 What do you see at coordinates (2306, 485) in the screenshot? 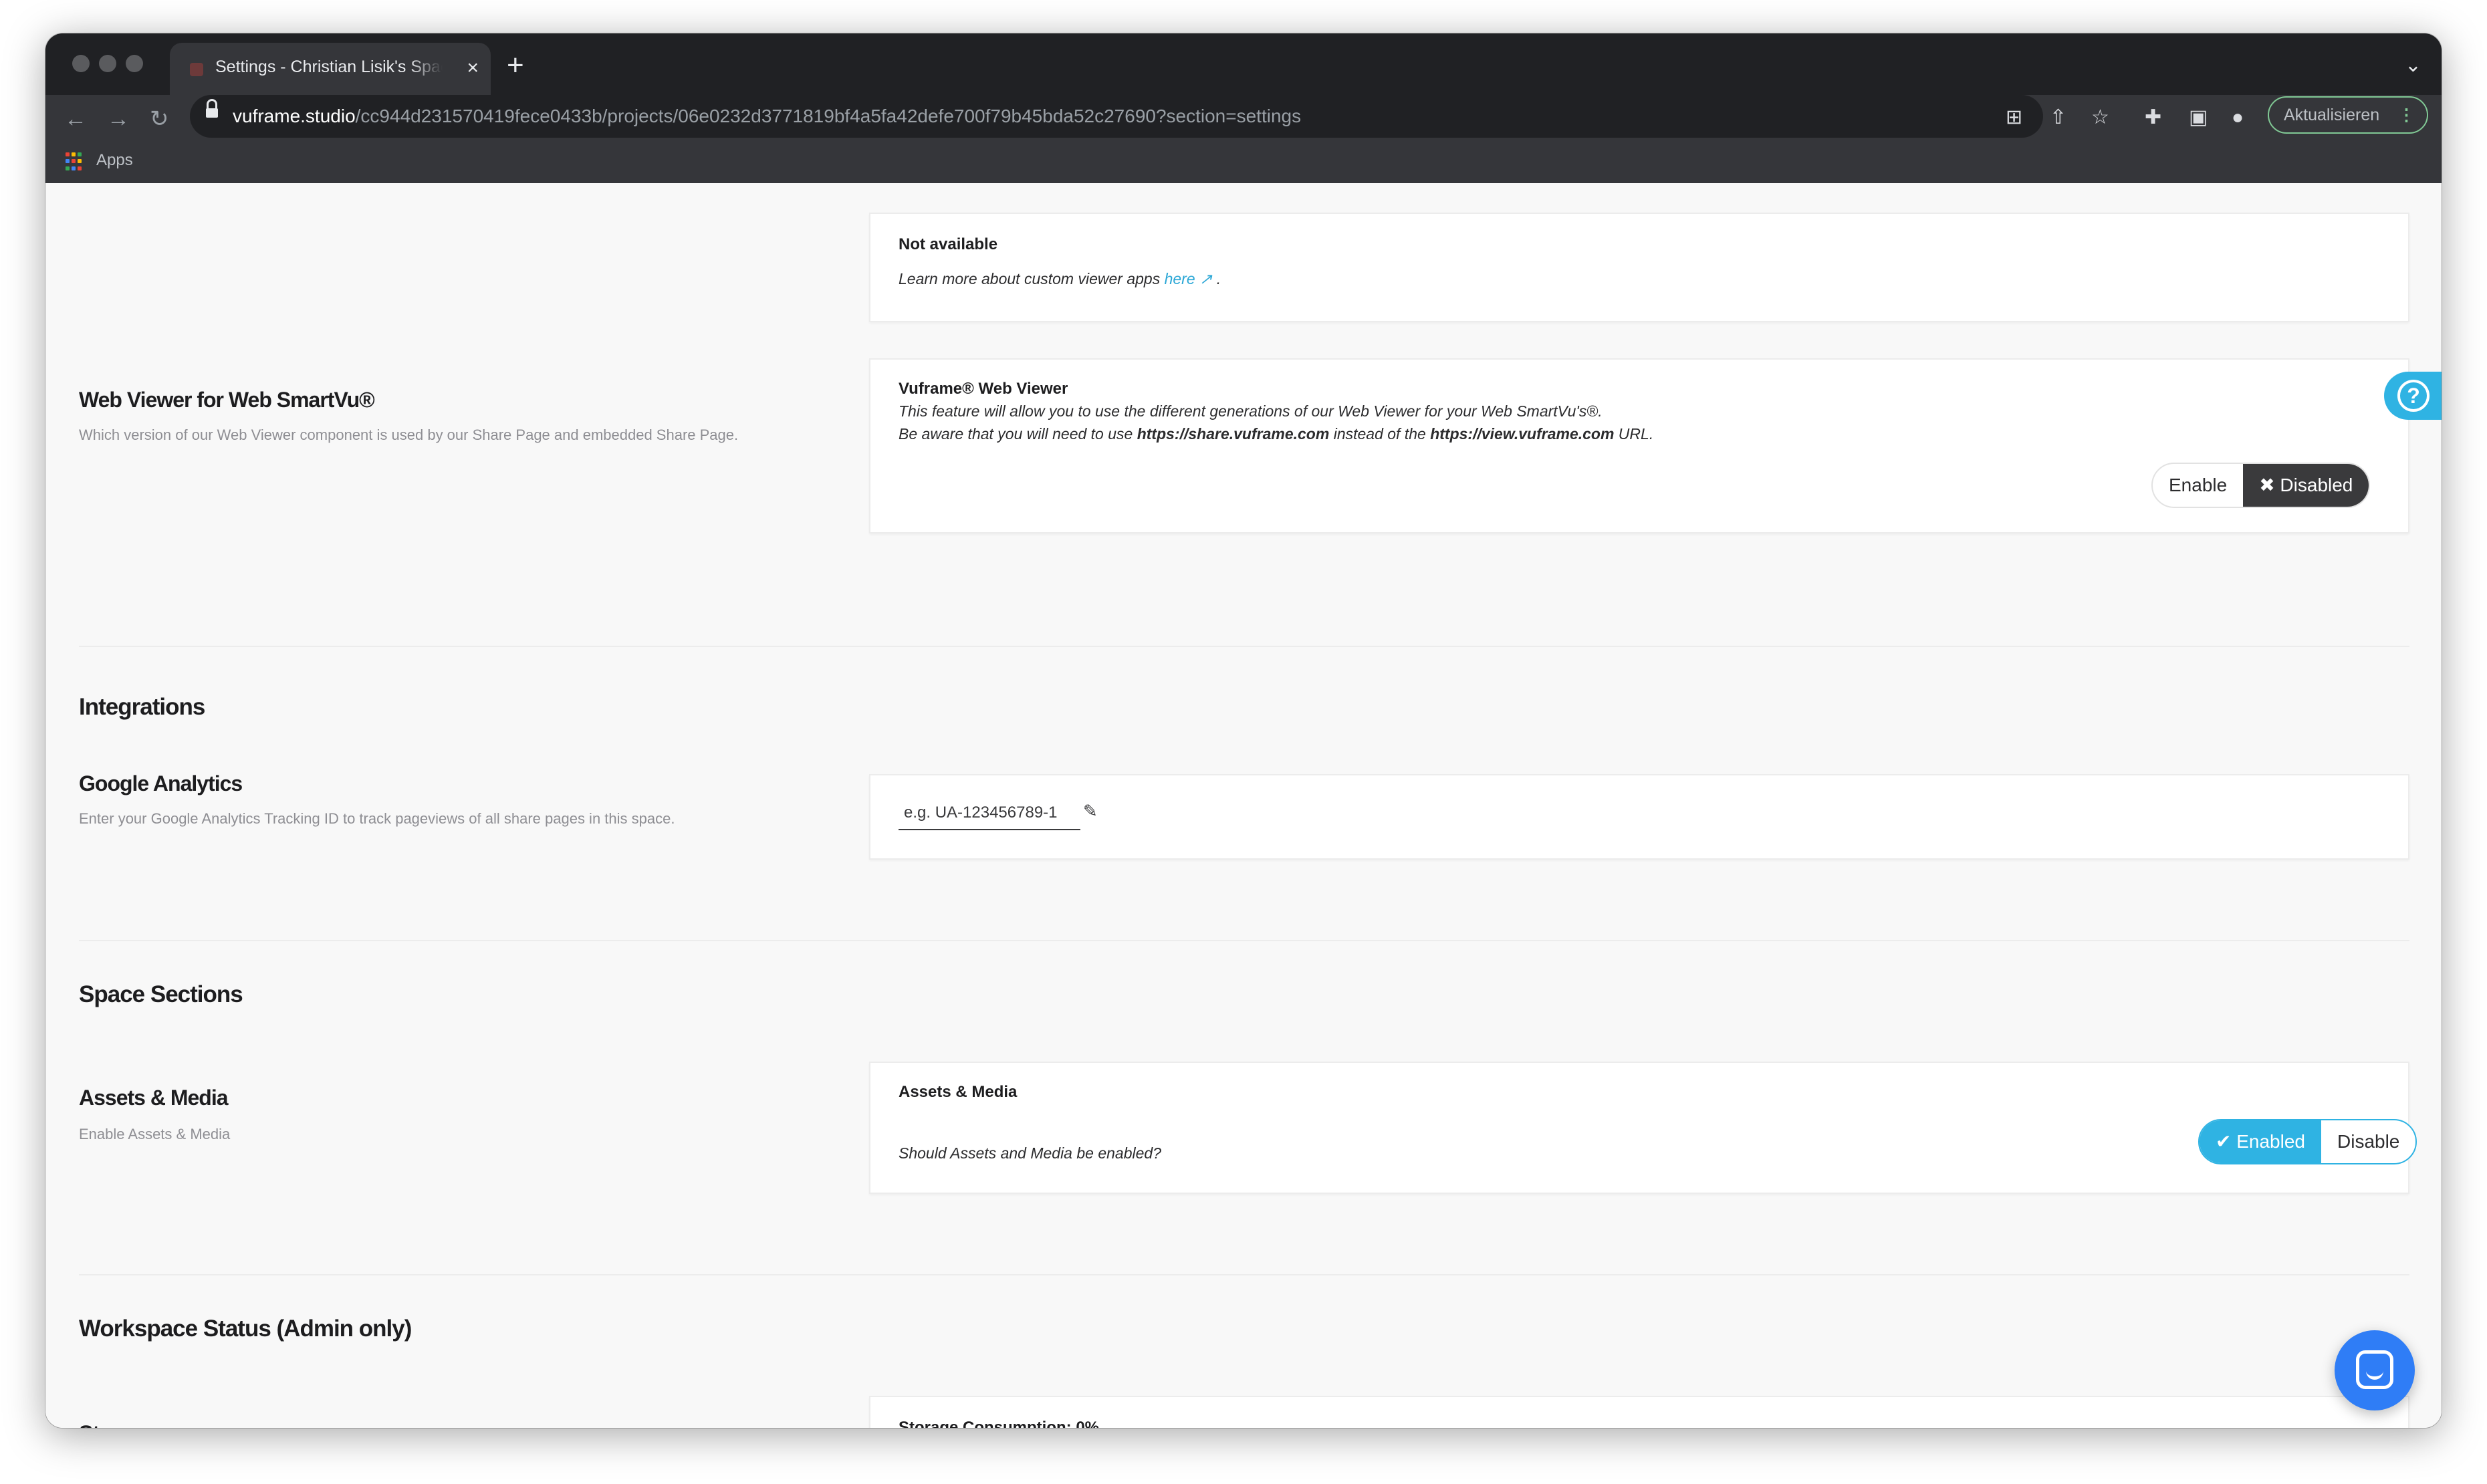
I see `disabled-button: ✖ Disabled` at bounding box center [2306, 485].